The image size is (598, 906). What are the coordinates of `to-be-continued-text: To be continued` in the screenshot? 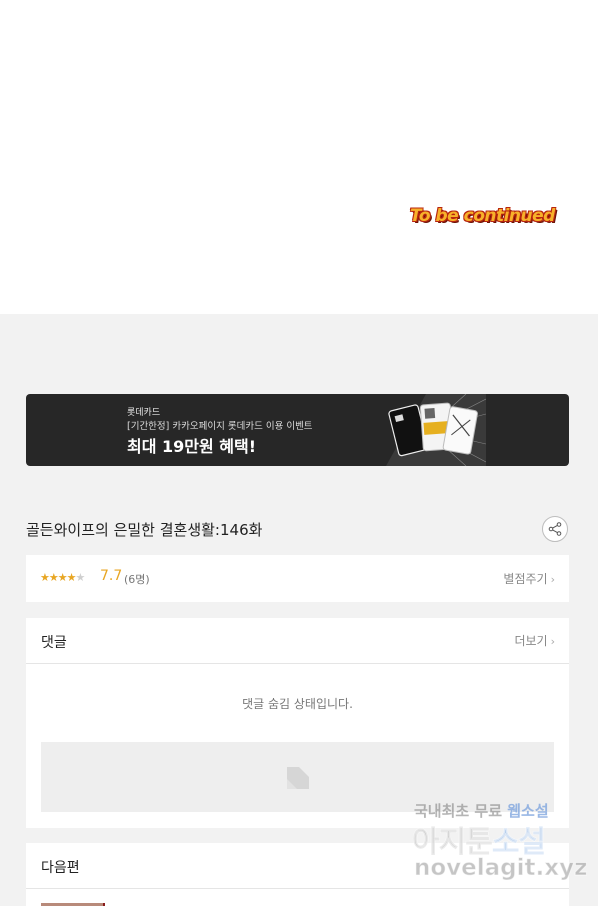 It's located at (482, 216).